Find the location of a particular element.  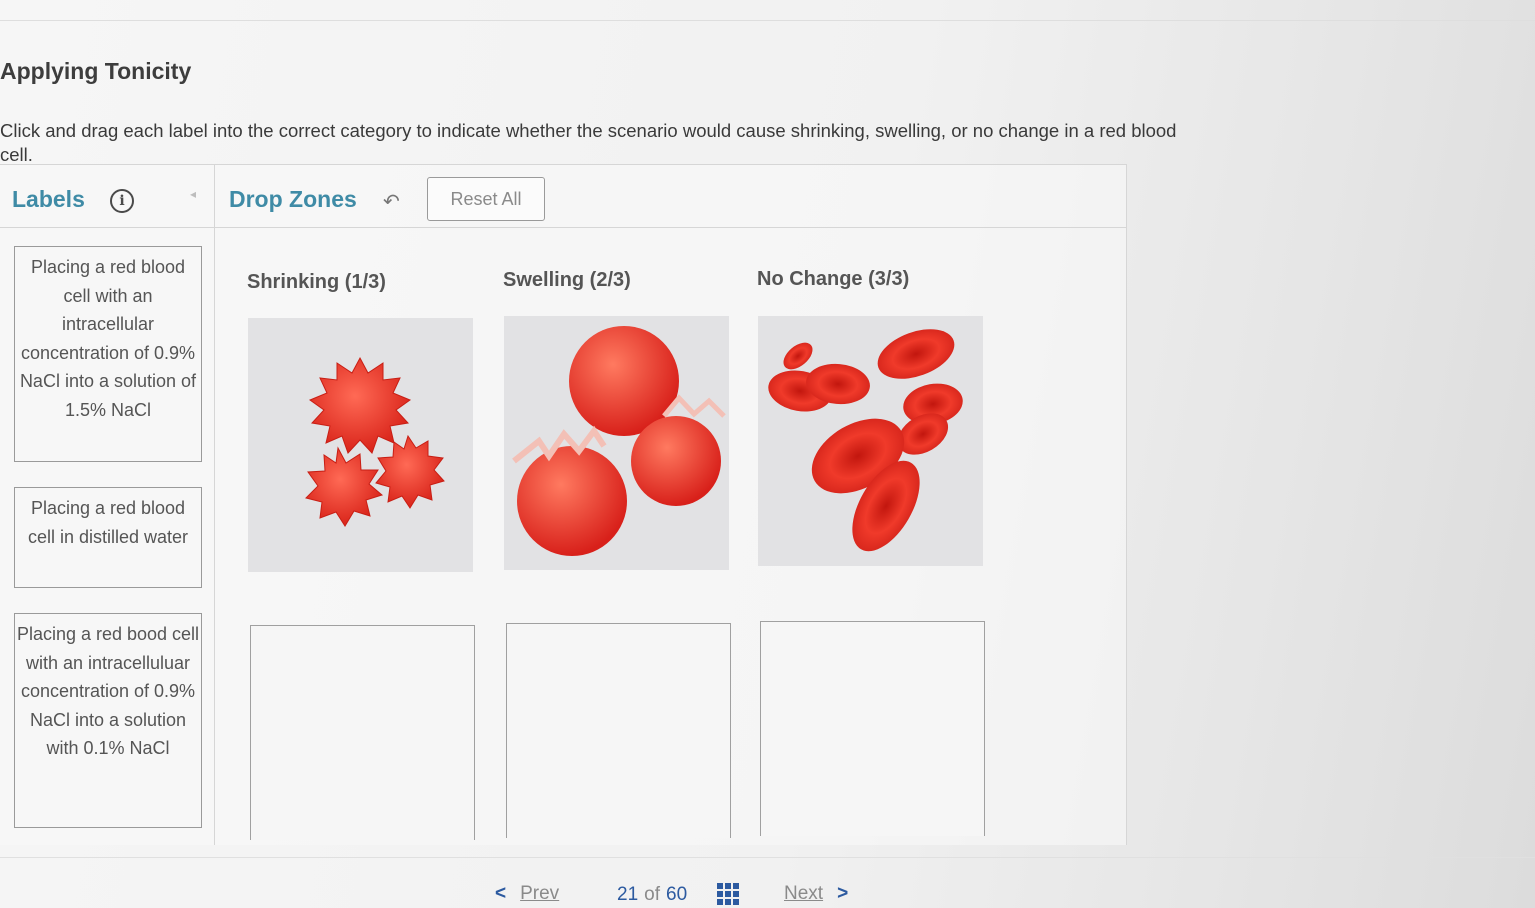

crenated-cells-image is located at coordinates (360, 445).